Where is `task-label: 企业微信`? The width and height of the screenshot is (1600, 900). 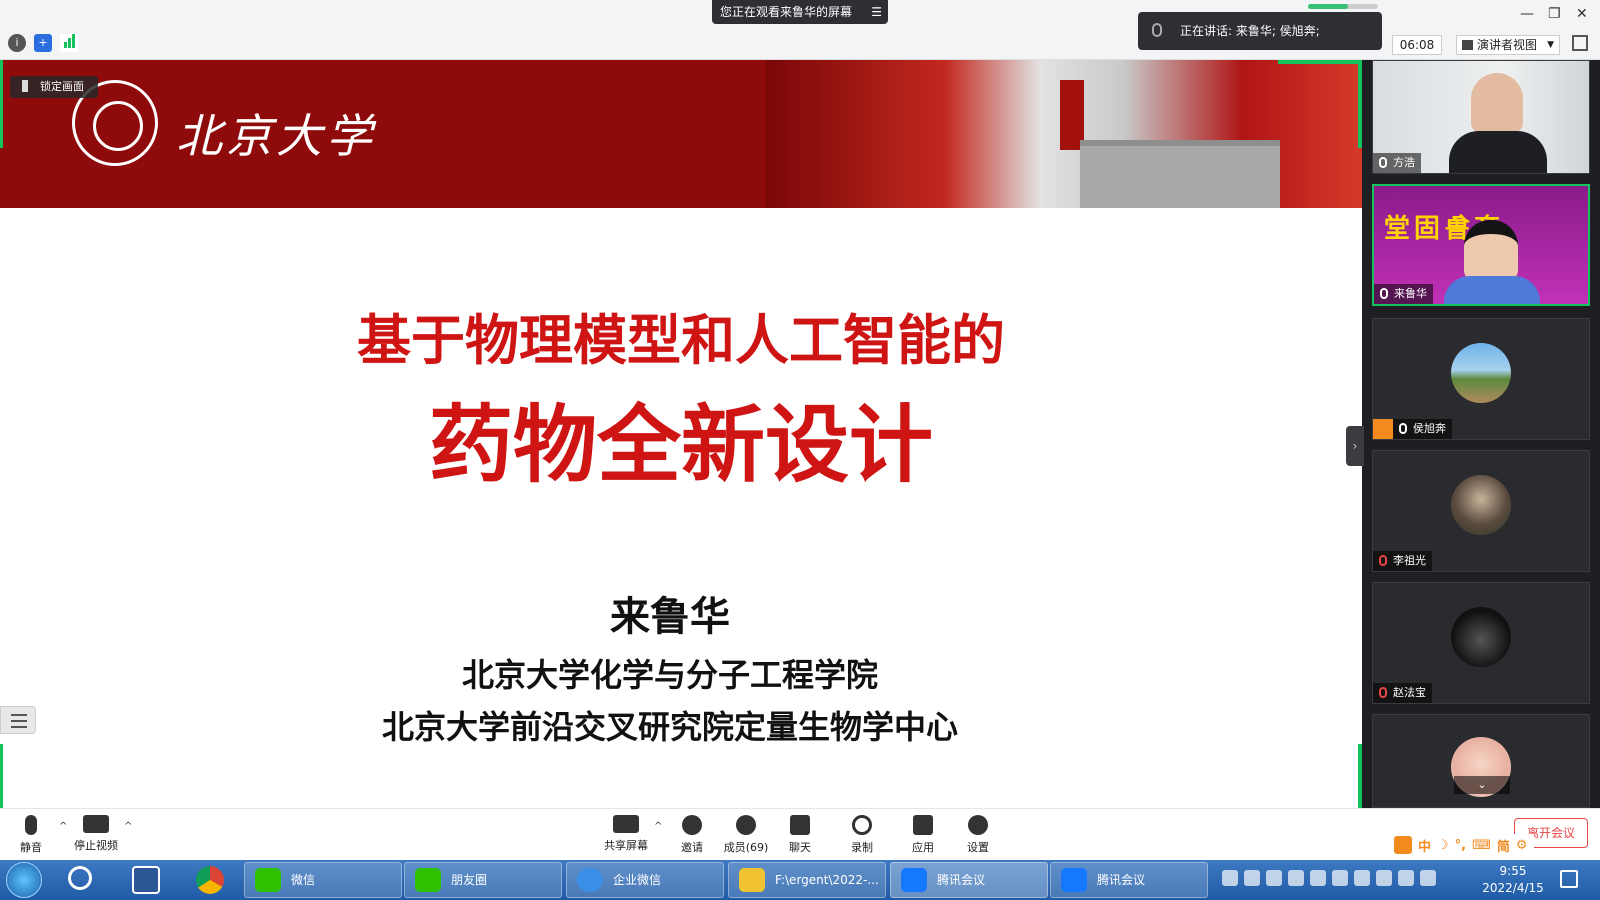
task-label: 企业微信 is located at coordinates (637, 880).